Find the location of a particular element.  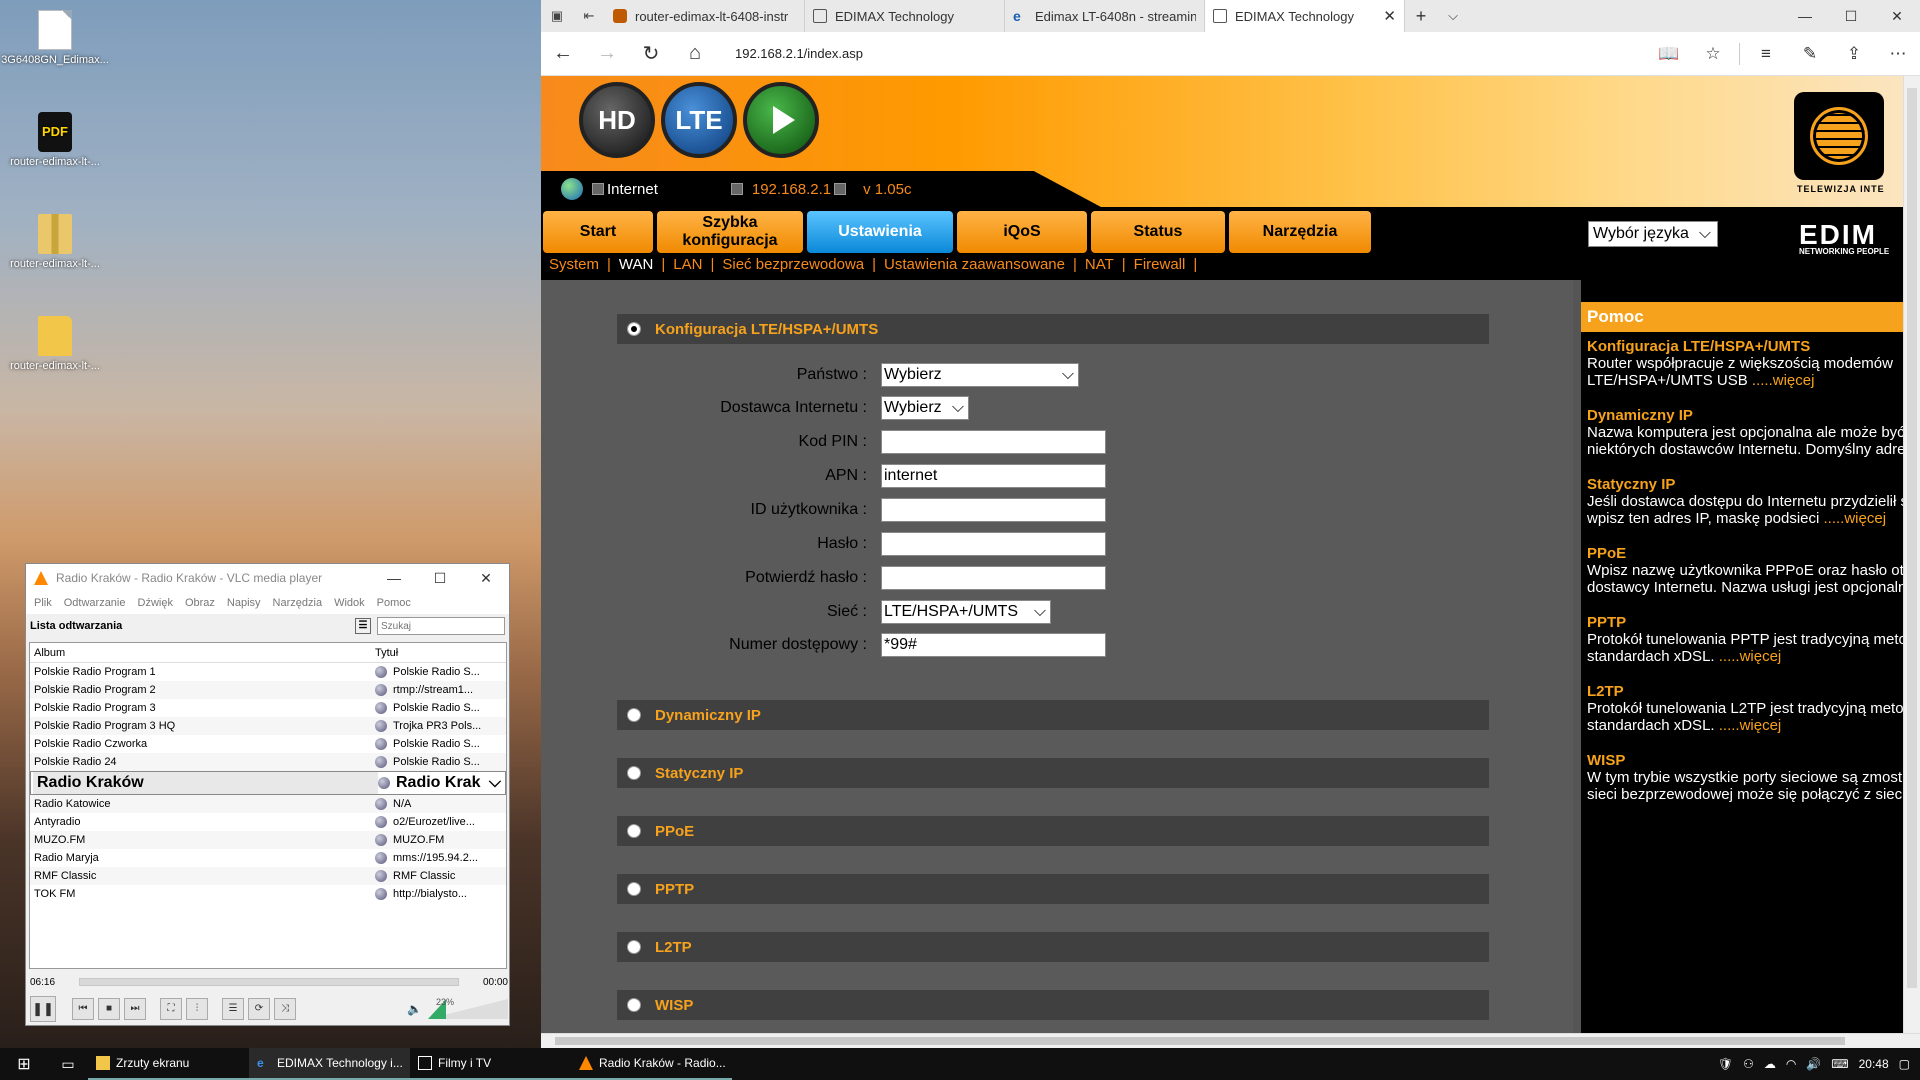

section-ppoe: PPoE is located at coordinates (1053, 831).